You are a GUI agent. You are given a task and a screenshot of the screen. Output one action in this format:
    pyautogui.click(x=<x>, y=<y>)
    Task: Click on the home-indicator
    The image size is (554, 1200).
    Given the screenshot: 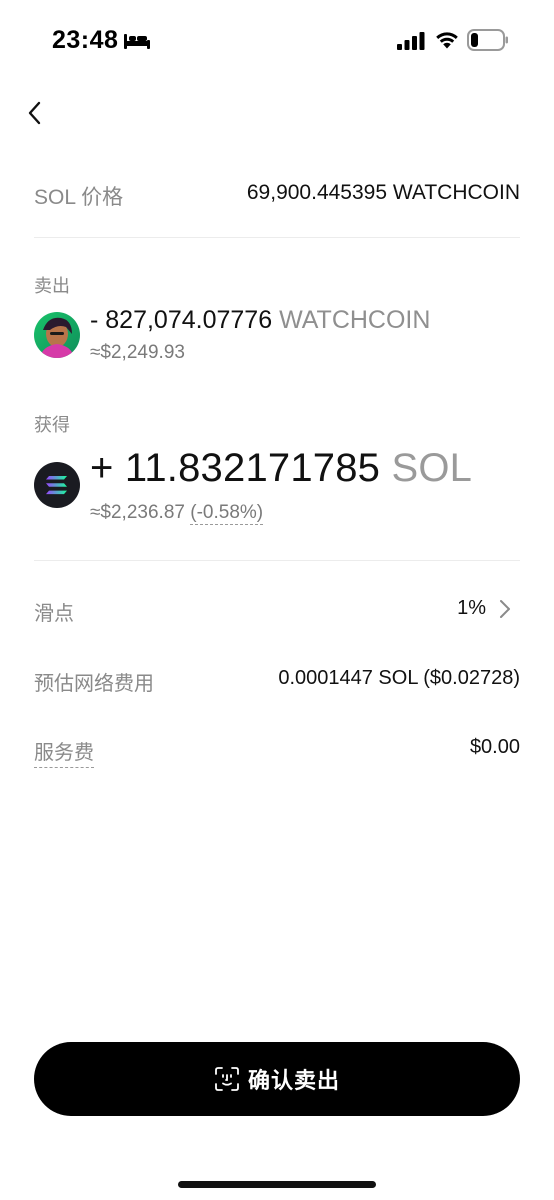 What is the action you would take?
    pyautogui.click(x=277, y=1184)
    